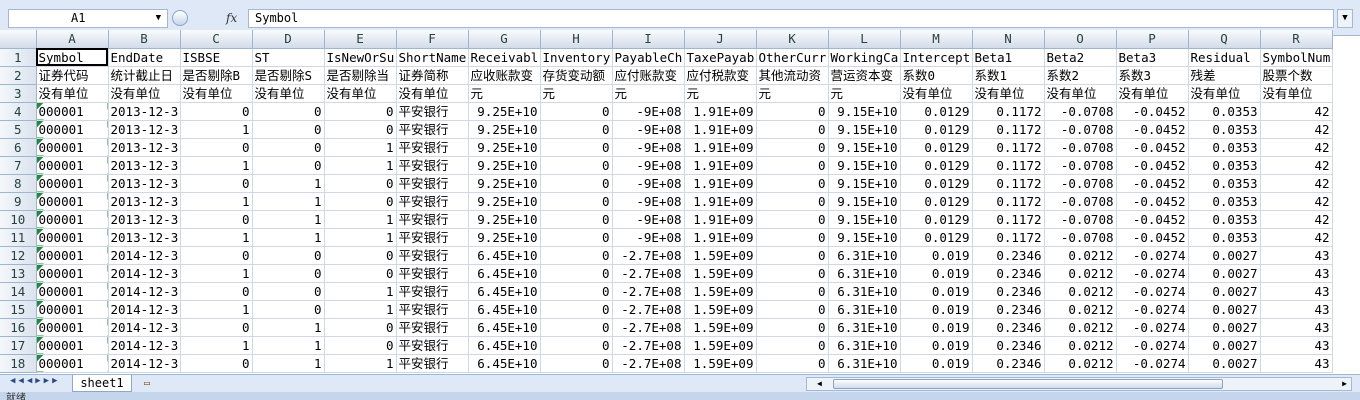 The width and height of the screenshot is (1360, 400). Describe the element at coordinates (360, 57) in the screenshot. I see `cell-e1: IsNewOrSu` at that location.